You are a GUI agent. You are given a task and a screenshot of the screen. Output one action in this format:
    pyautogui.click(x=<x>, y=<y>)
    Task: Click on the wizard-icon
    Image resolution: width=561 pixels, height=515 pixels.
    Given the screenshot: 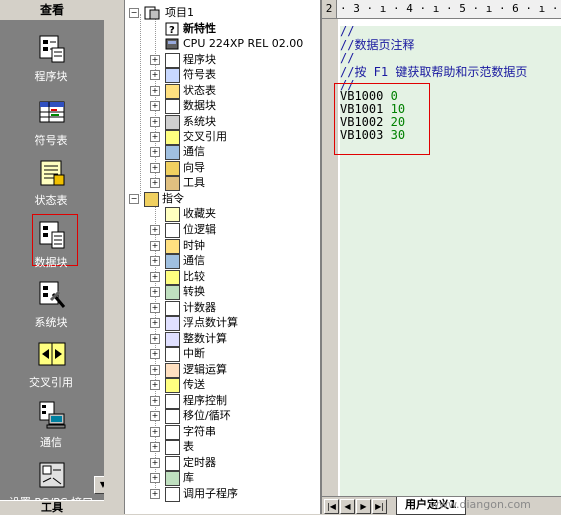 What is the action you would take?
    pyautogui.click(x=172, y=168)
    